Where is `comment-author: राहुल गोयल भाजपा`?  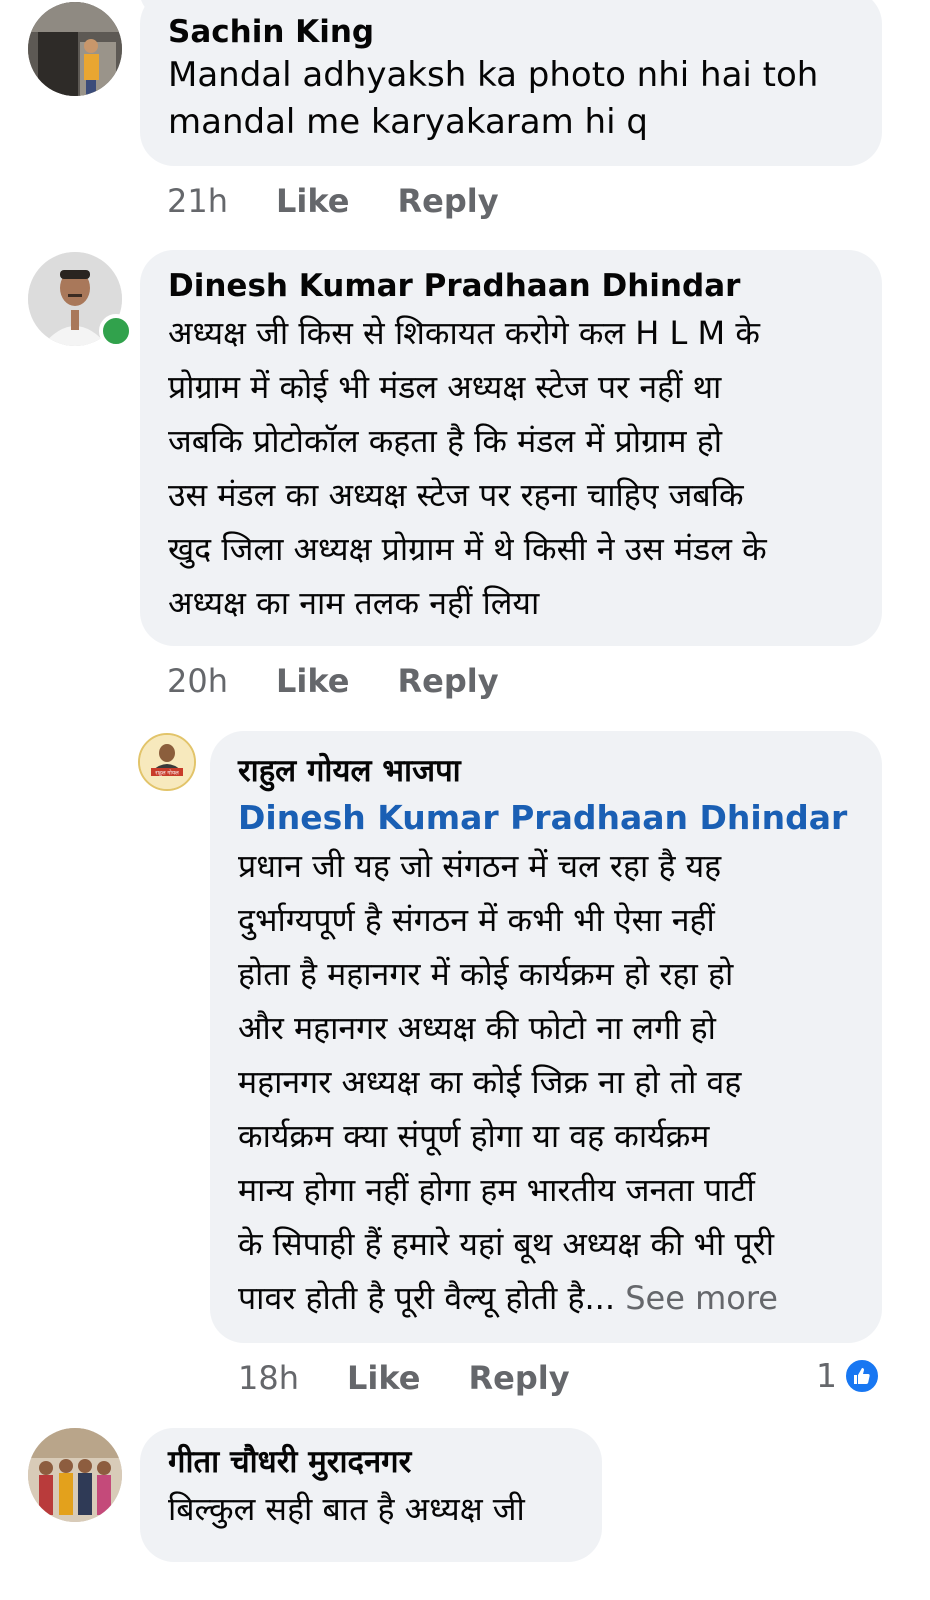 comment-author: राहुल गोयल भाजपा is located at coordinates (560, 771).